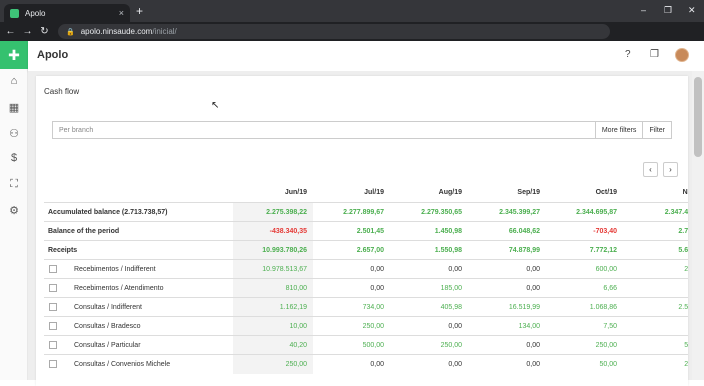  Describe the element at coordinates (84, 231) in the screenshot. I see `row-label: Balance of the period` at that location.